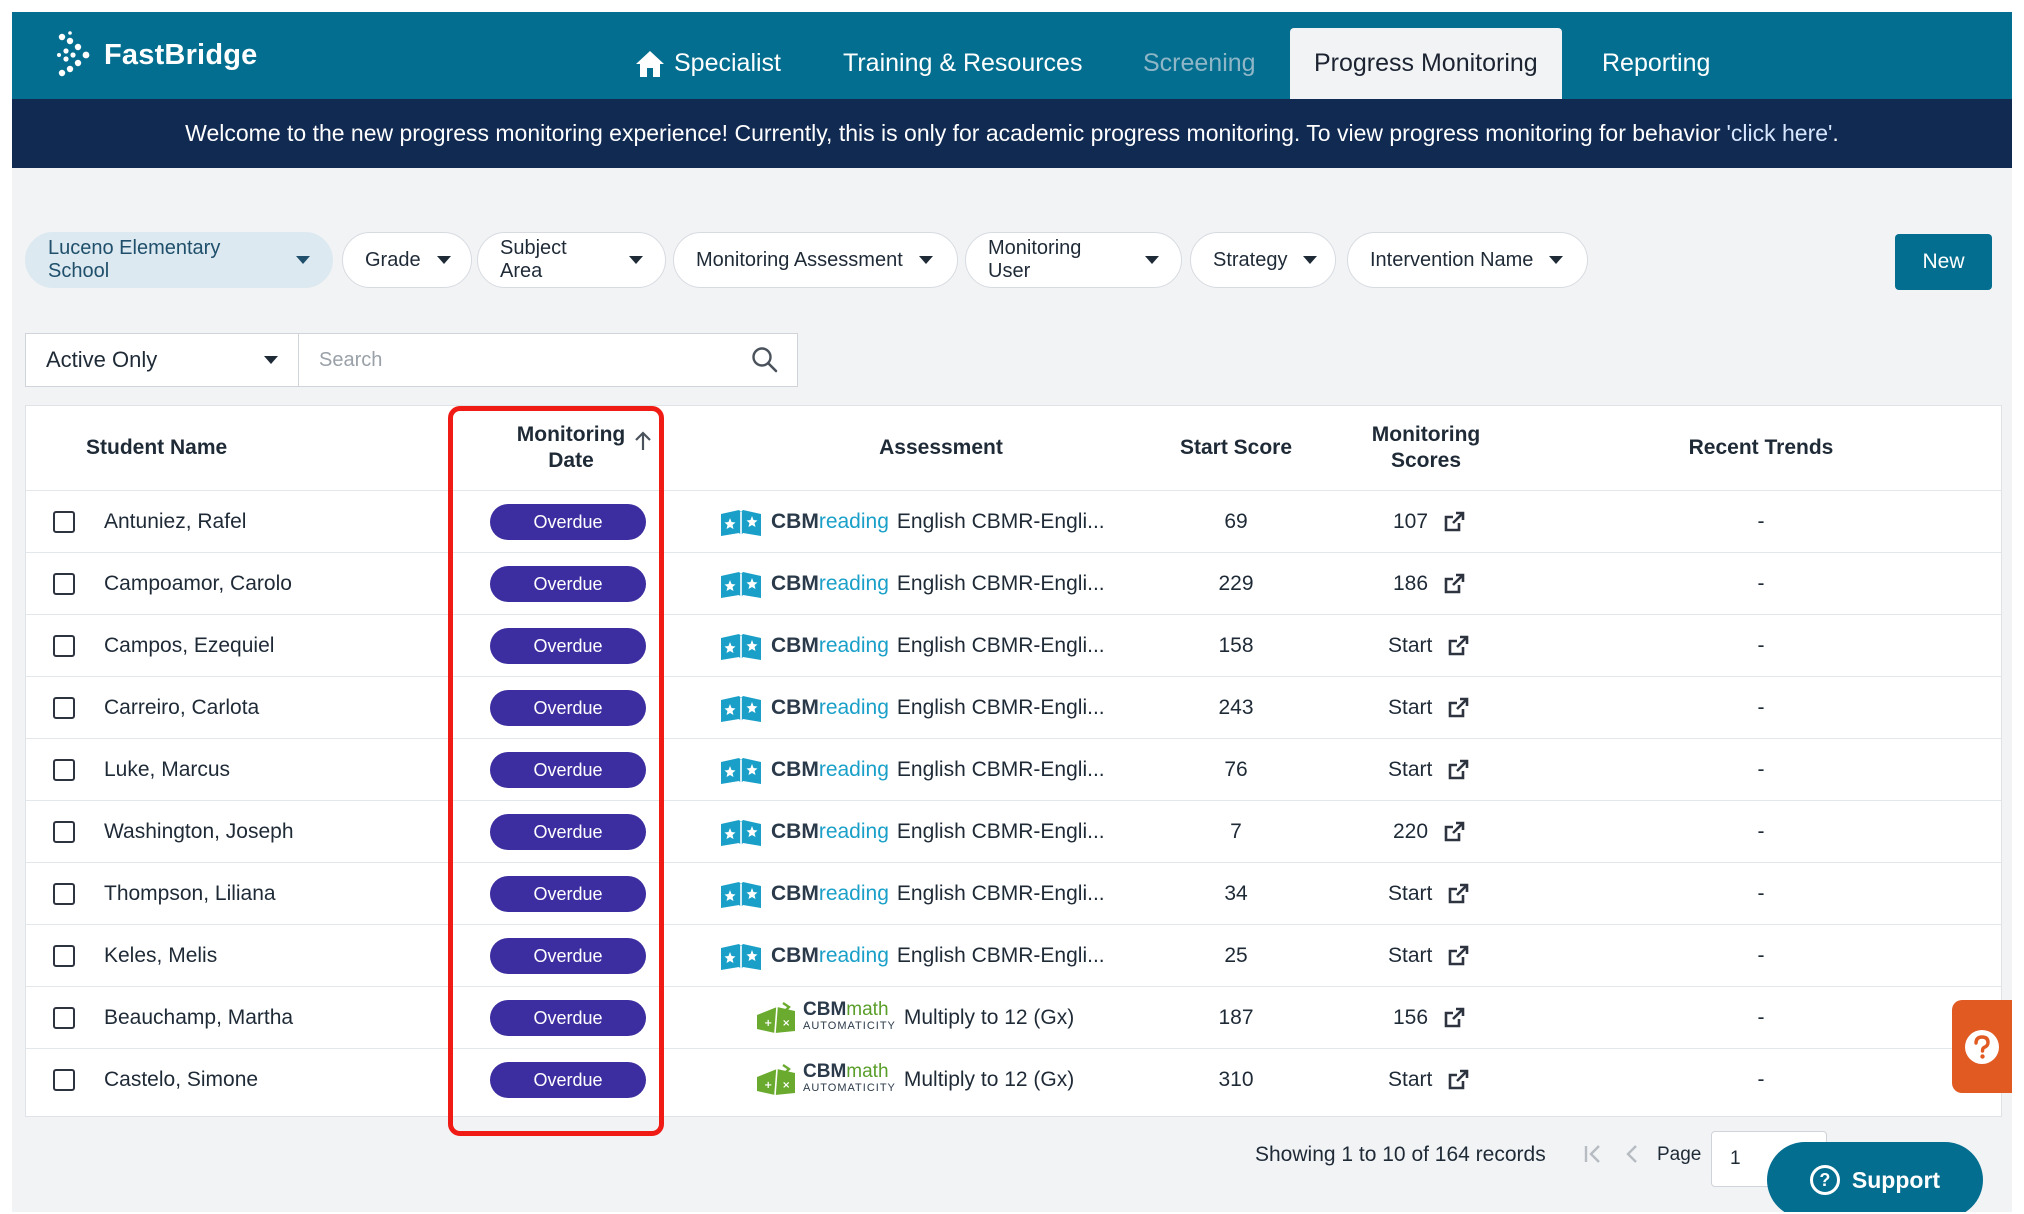  What do you see at coordinates (989, 1017) in the screenshot?
I see `assessment-name: Multiply to 12 (Gx)` at bounding box center [989, 1017].